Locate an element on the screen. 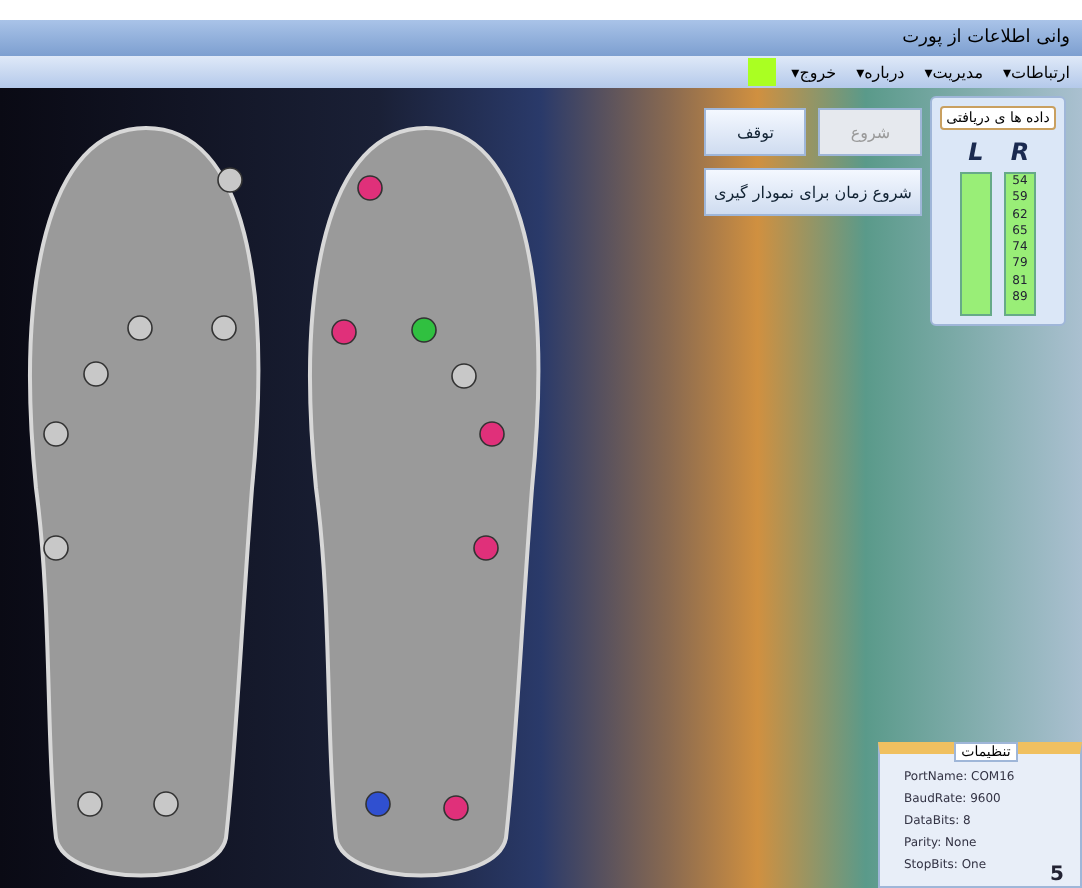 The image size is (1082, 888). stop-button: توقف is located at coordinates (755, 132).